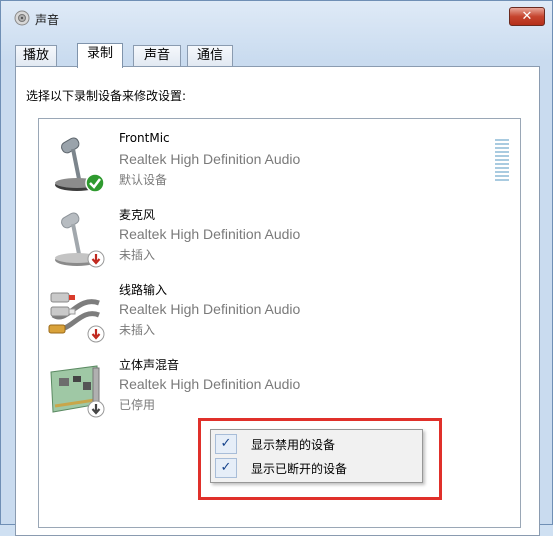 The width and height of the screenshot is (553, 536). Describe the element at coordinates (137, 405) in the screenshot. I see `device-status: 已停用` at that location.